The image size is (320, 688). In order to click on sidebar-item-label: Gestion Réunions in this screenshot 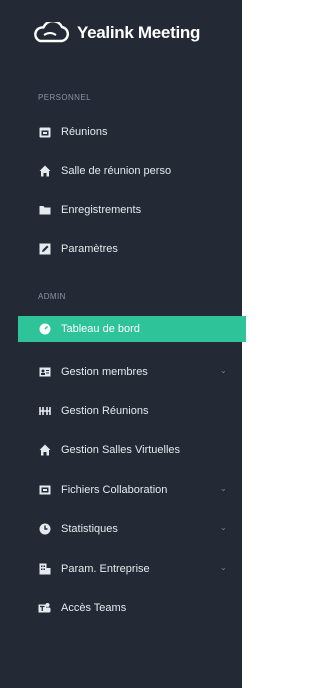, I will do `click(105, 411)`.